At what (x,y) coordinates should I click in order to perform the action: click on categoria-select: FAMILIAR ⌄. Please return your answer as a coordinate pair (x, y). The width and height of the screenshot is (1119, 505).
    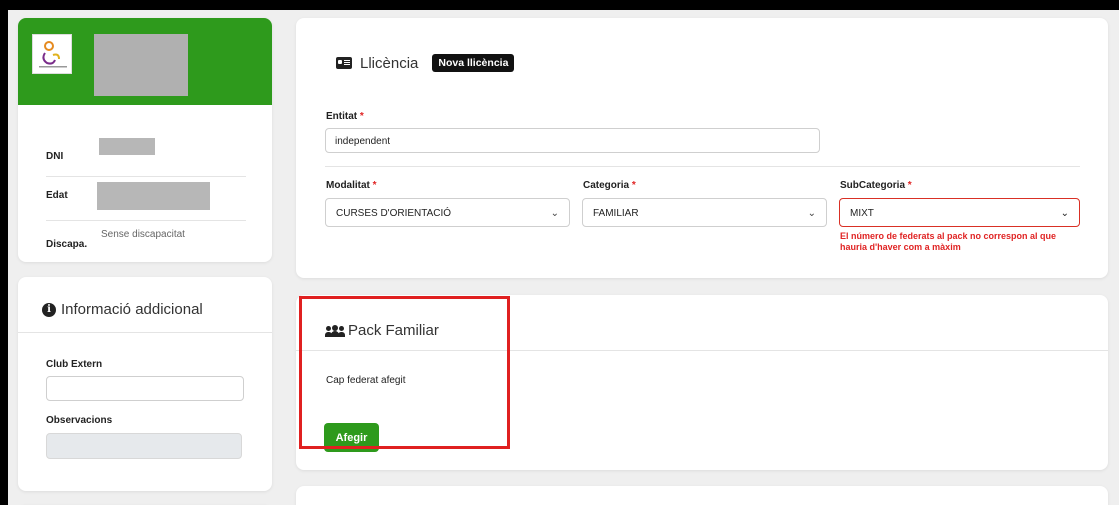
    Looking at the image, I should click on (704, 212).